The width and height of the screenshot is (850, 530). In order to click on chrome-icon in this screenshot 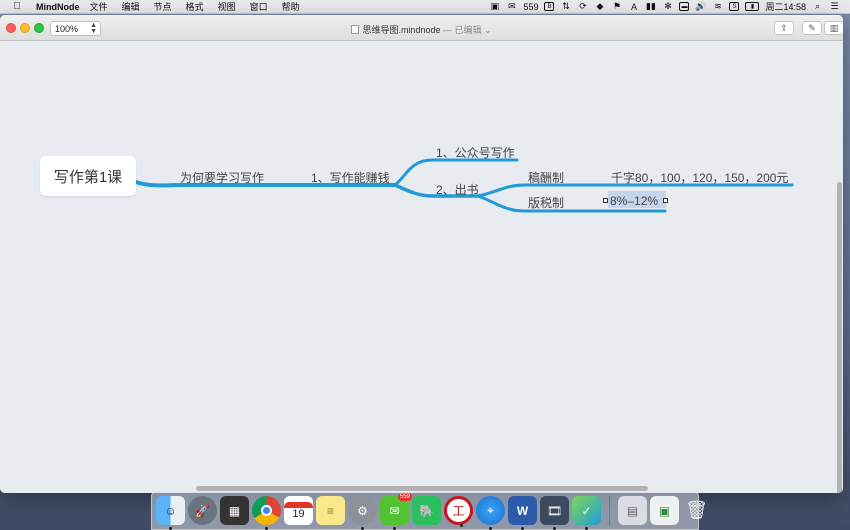, I will do `click(266, 513)`.